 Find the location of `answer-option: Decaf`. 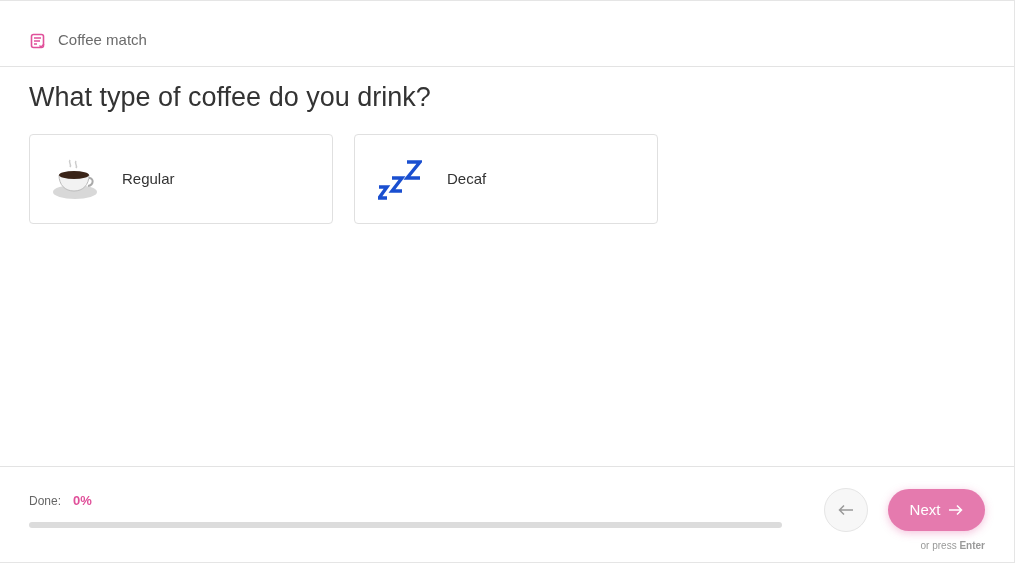

answer-option: Decaf is located at coordinates (506, 179).